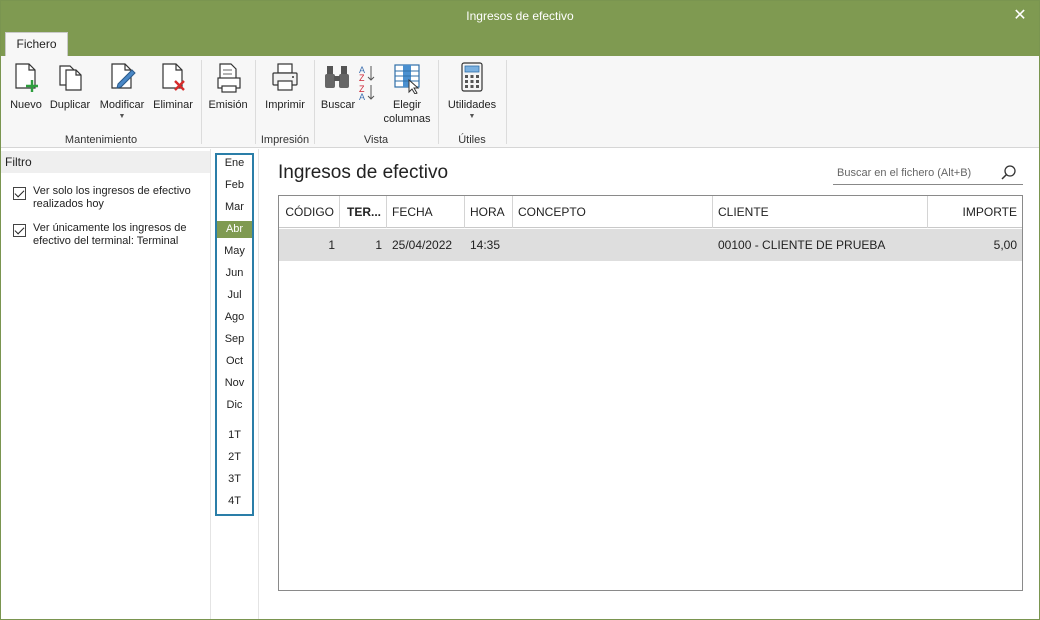 The width and height of the screenshot is (1040, 620). What do you see at coordinates (802, 245) in the screenshot?
I see `cell-cliente: 00100 - CLIENTE DE PRUEBA` at bounding box center [802, 245].